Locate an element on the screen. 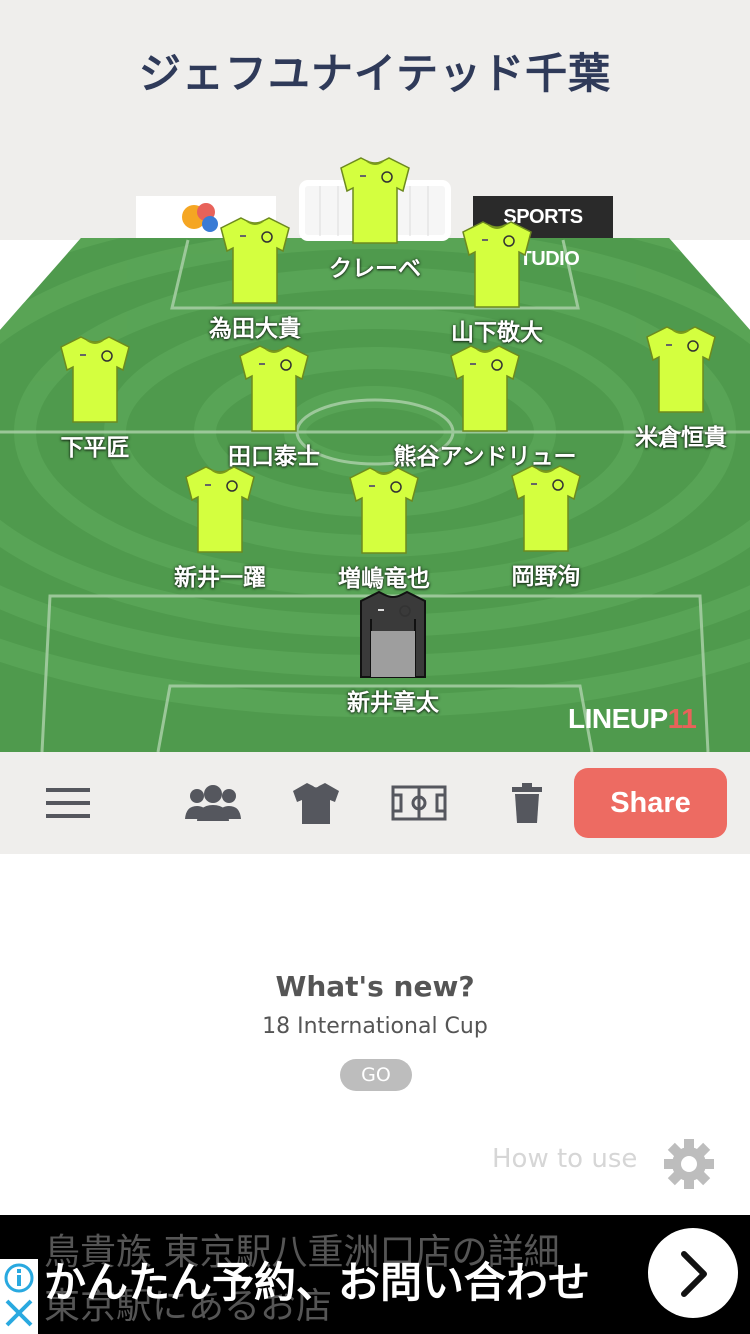 The image size is (750, 1334). delete-button is located at coordinates (527, 803).